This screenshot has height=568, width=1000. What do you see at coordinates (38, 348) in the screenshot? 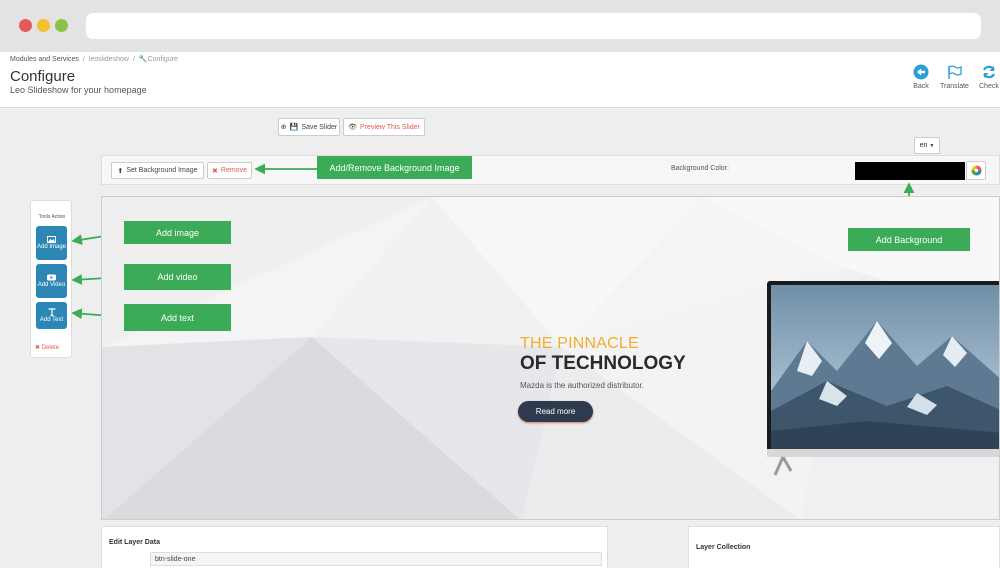
I see `close-icon: ✖` at bounding box center [38, 348].